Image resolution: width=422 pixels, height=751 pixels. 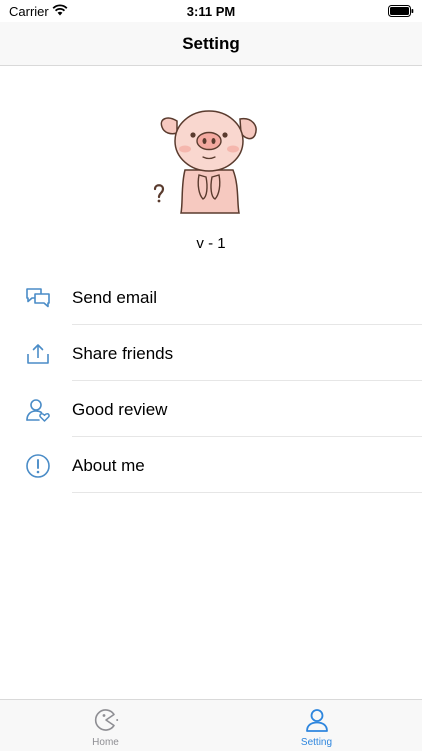 I want to click on tab-bar: Home Setting, so click(x=211, y=725).